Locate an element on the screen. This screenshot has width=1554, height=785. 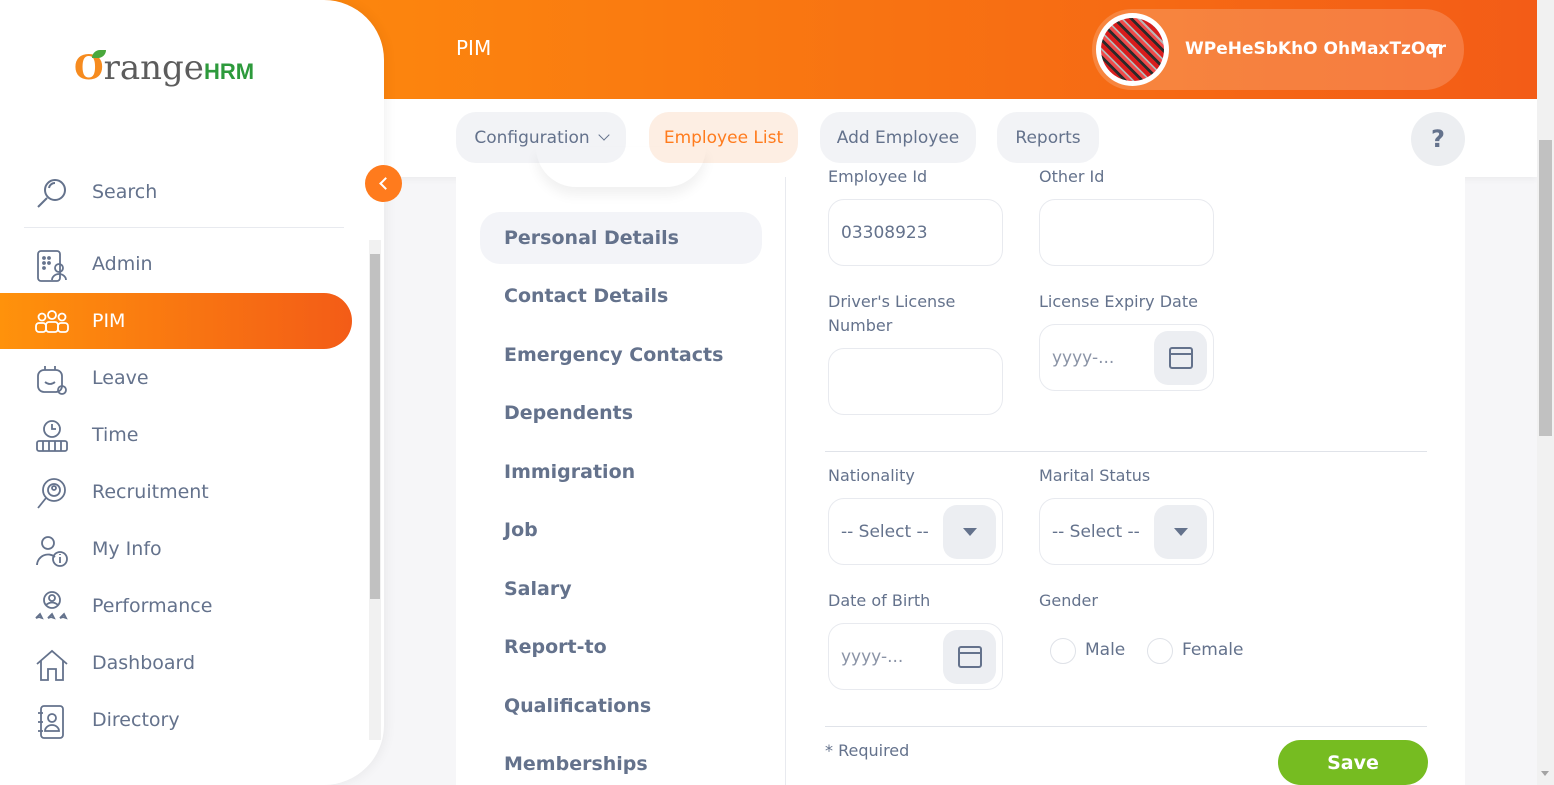
chevron-left-icon is located at coordinates (385, 183).